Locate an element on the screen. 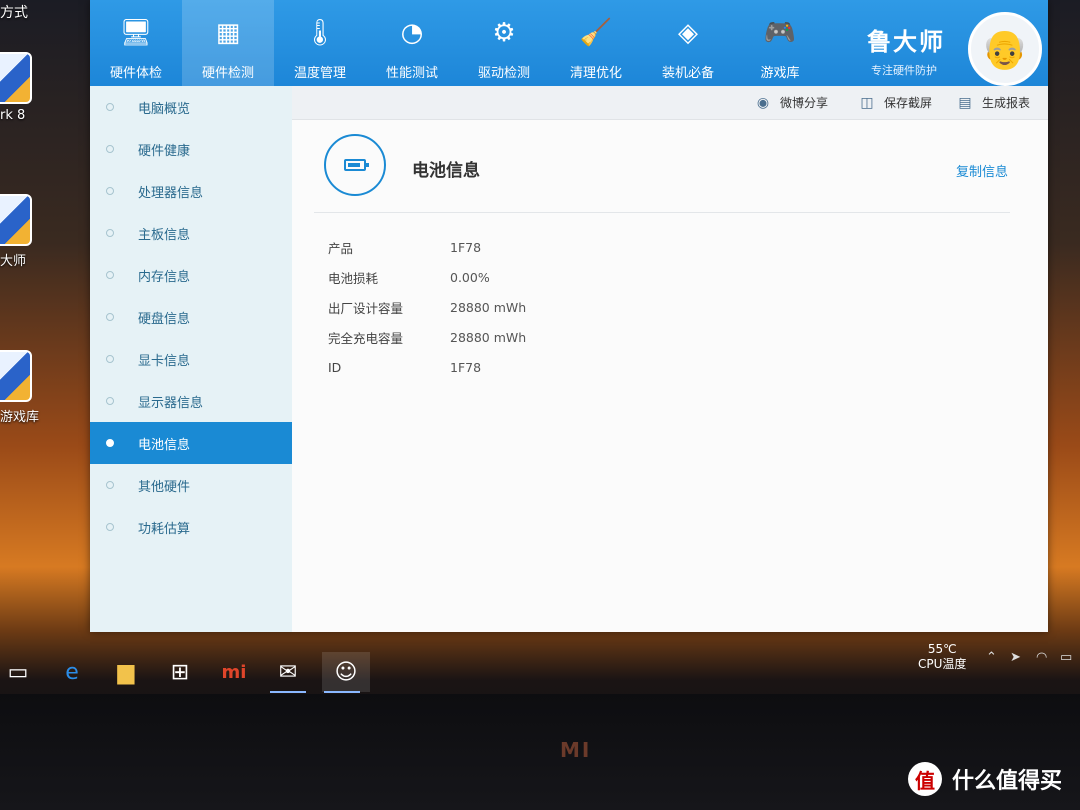 Image resolution: width=1080 pixels, height=810 pixels. info-row: 电池损耗 0.00% is located at coordinates (427, 277).